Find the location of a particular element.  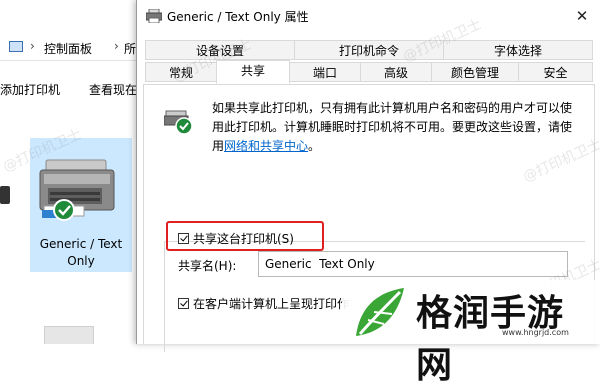

breadcrumb-control-panel: 控制面板 is located at coordinates (68, 48).